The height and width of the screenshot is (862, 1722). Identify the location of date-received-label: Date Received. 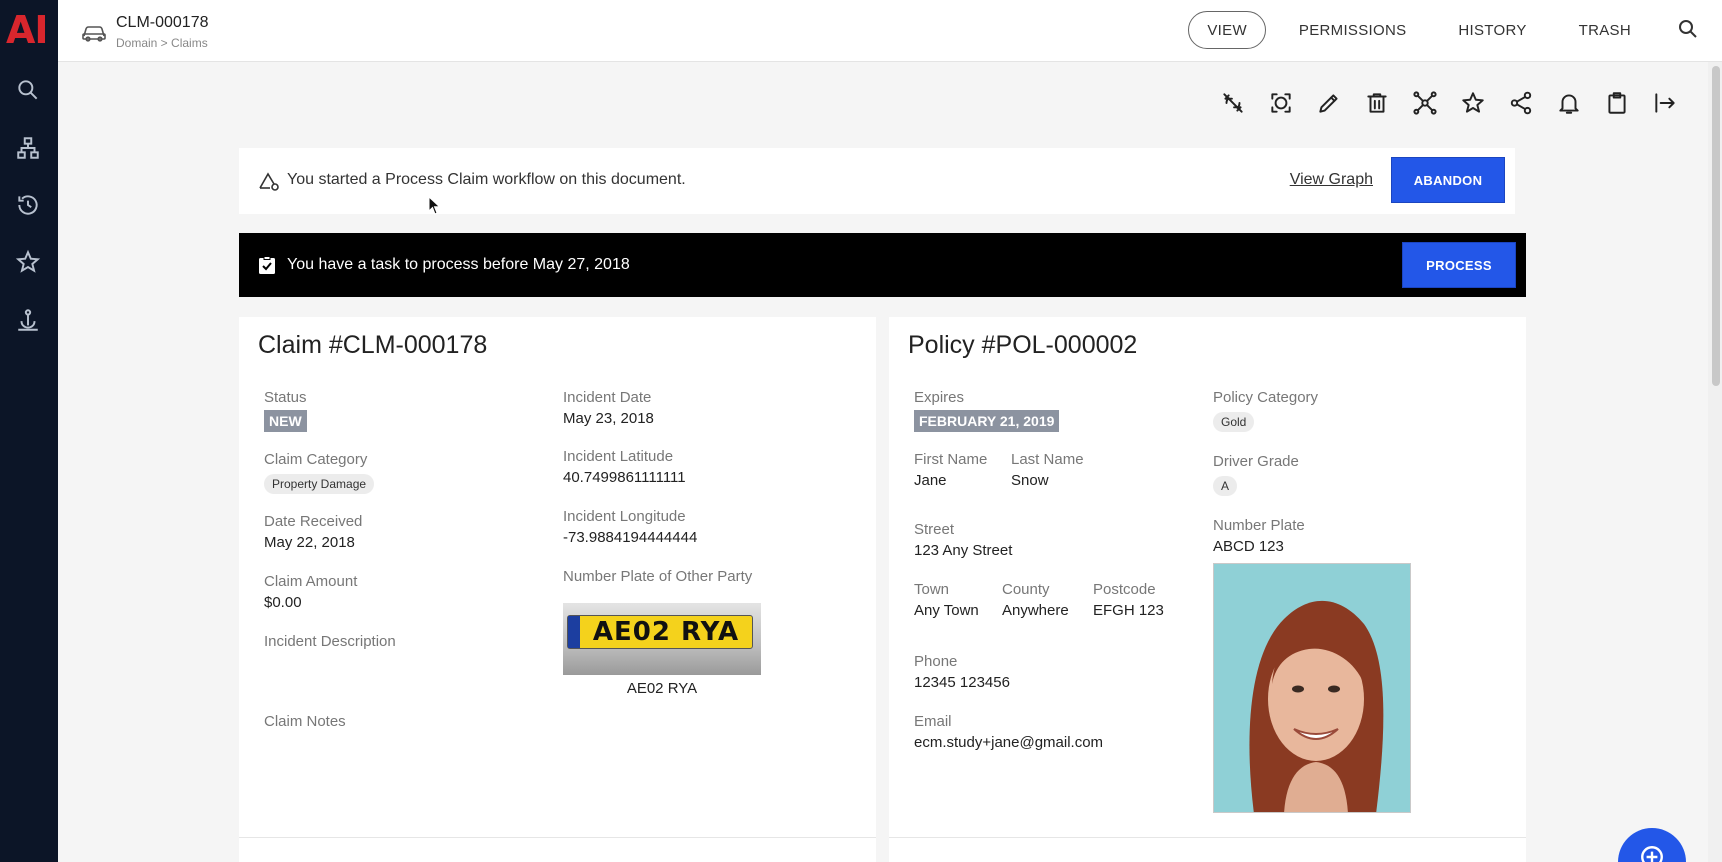
(313, 521).